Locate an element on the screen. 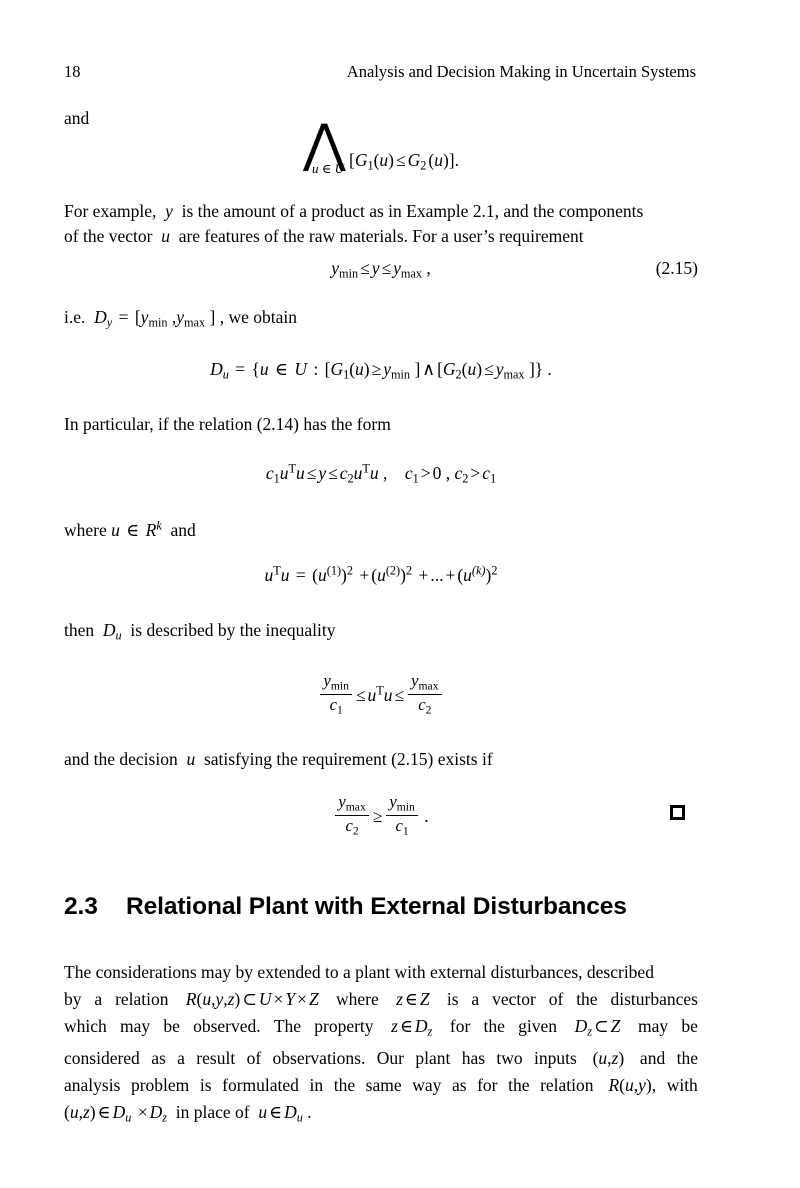  paragraph-then-text: then Du is described by the inequality is located at coordinates (200, 631).